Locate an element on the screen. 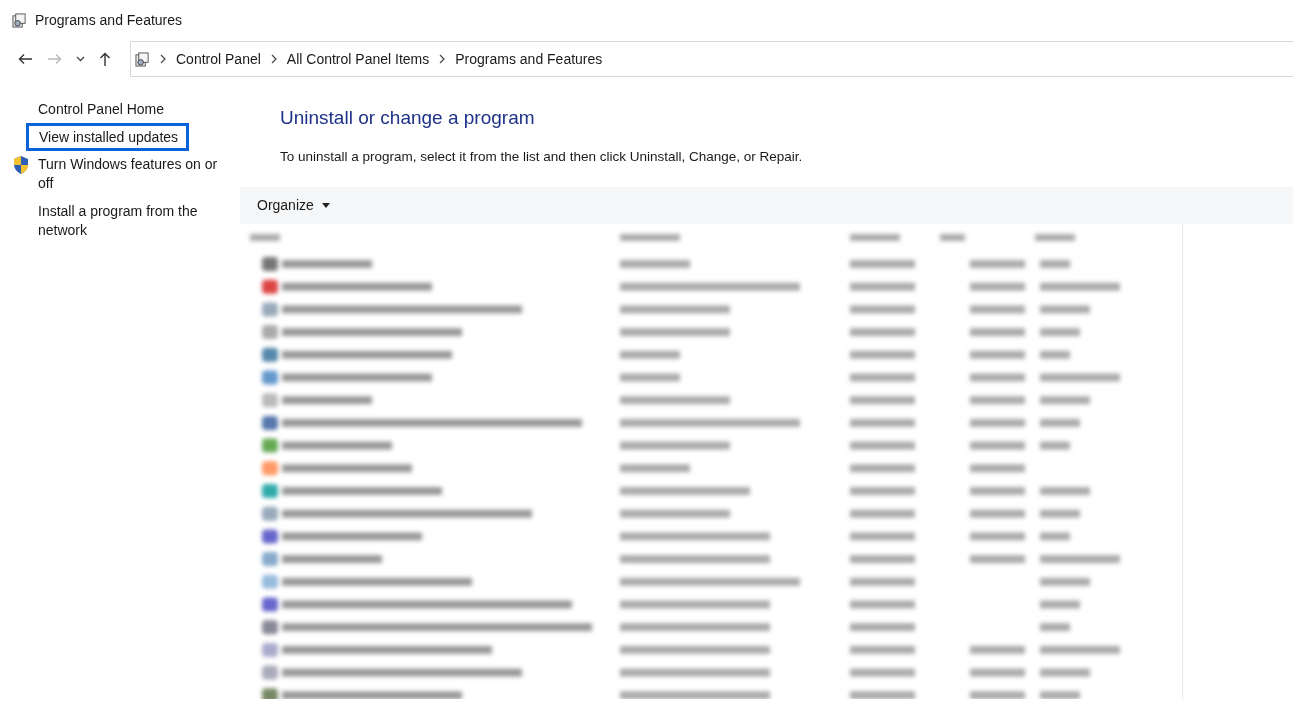  sidebar-link: Control Panel Home is located at coordinates (101, 109).